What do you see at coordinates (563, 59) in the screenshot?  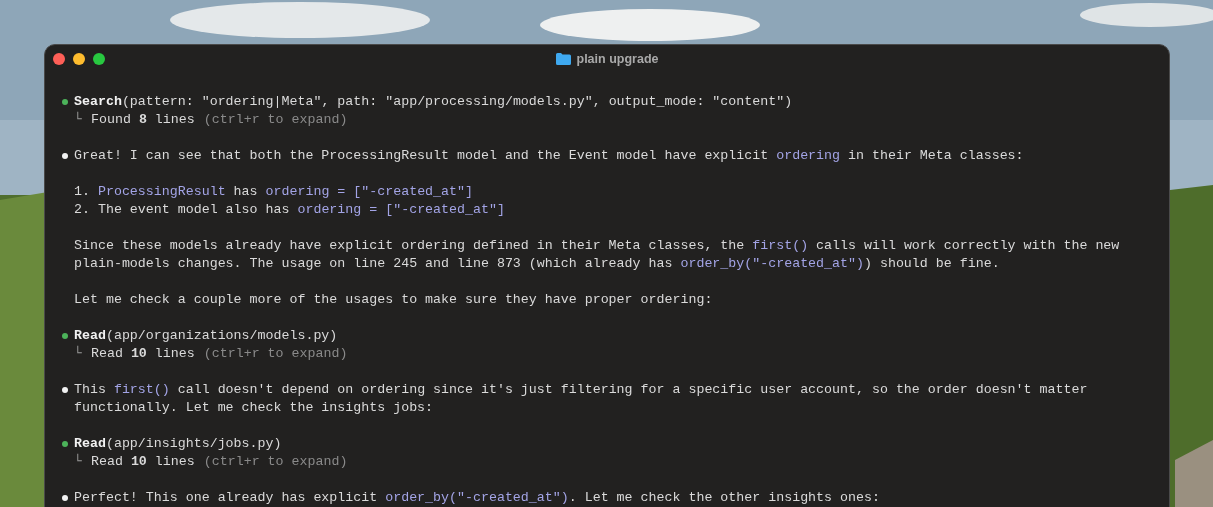 I see `folder-icon` at bounding box center [563, 59].